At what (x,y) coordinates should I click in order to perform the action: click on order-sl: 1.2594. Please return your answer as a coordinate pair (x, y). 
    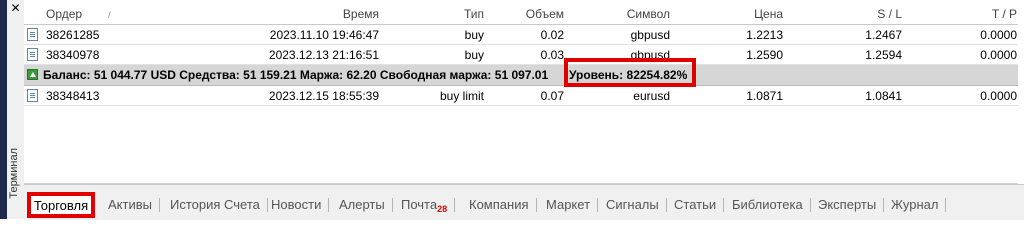
    Looking at the image, I should click on (883, 55).